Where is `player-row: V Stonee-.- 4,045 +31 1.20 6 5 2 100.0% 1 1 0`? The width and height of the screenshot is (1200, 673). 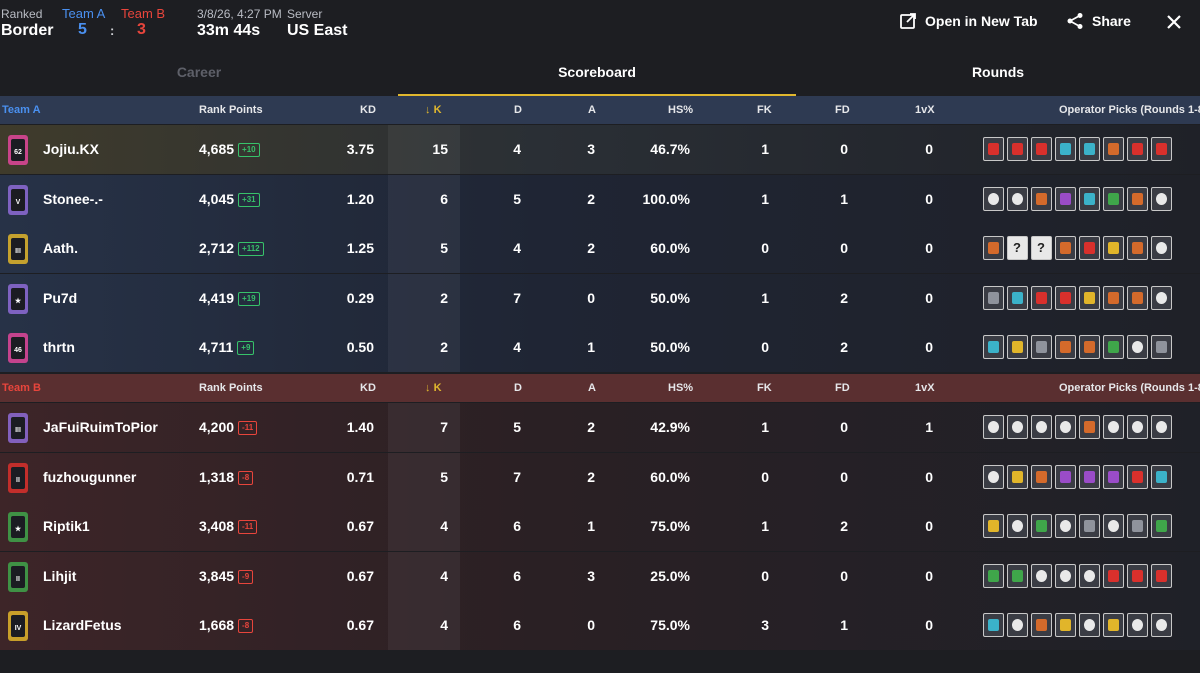
player-row: V Stonee-.- 4,045 +31 1.20 6 5 2 100.0% 1 1 0 is located at coordinates (600, 199).